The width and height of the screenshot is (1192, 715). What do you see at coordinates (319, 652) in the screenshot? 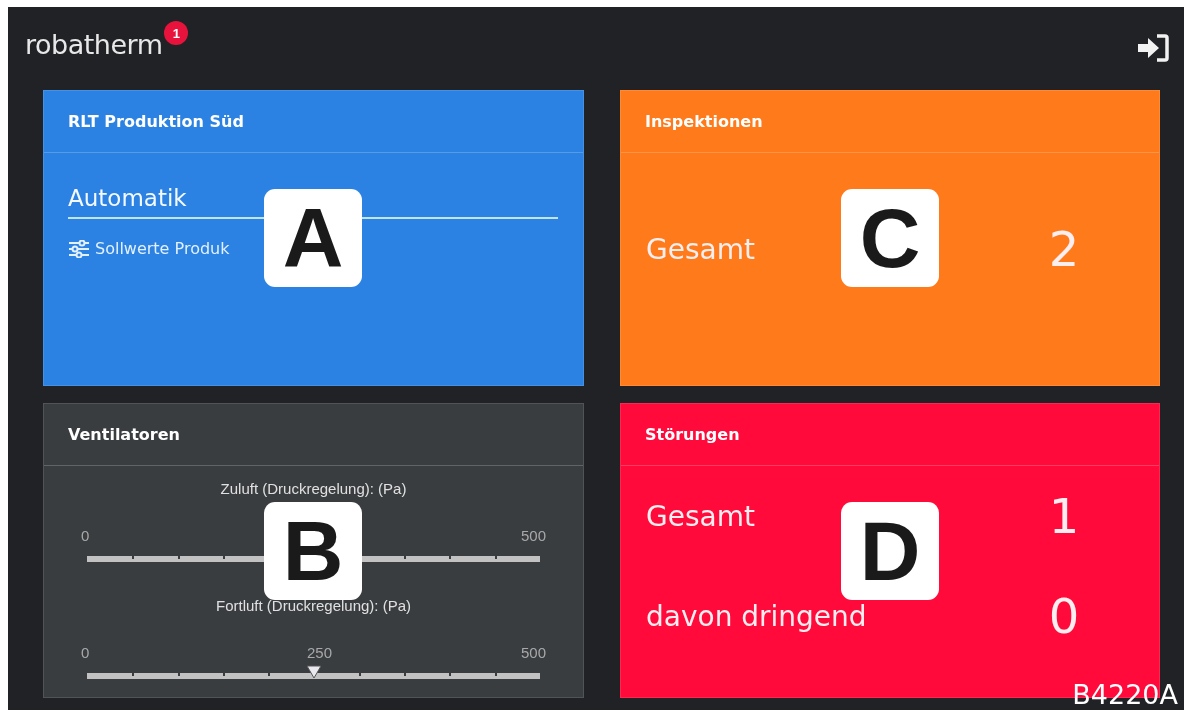
I see `slider-value: 250` at bounding box center [319, 652].